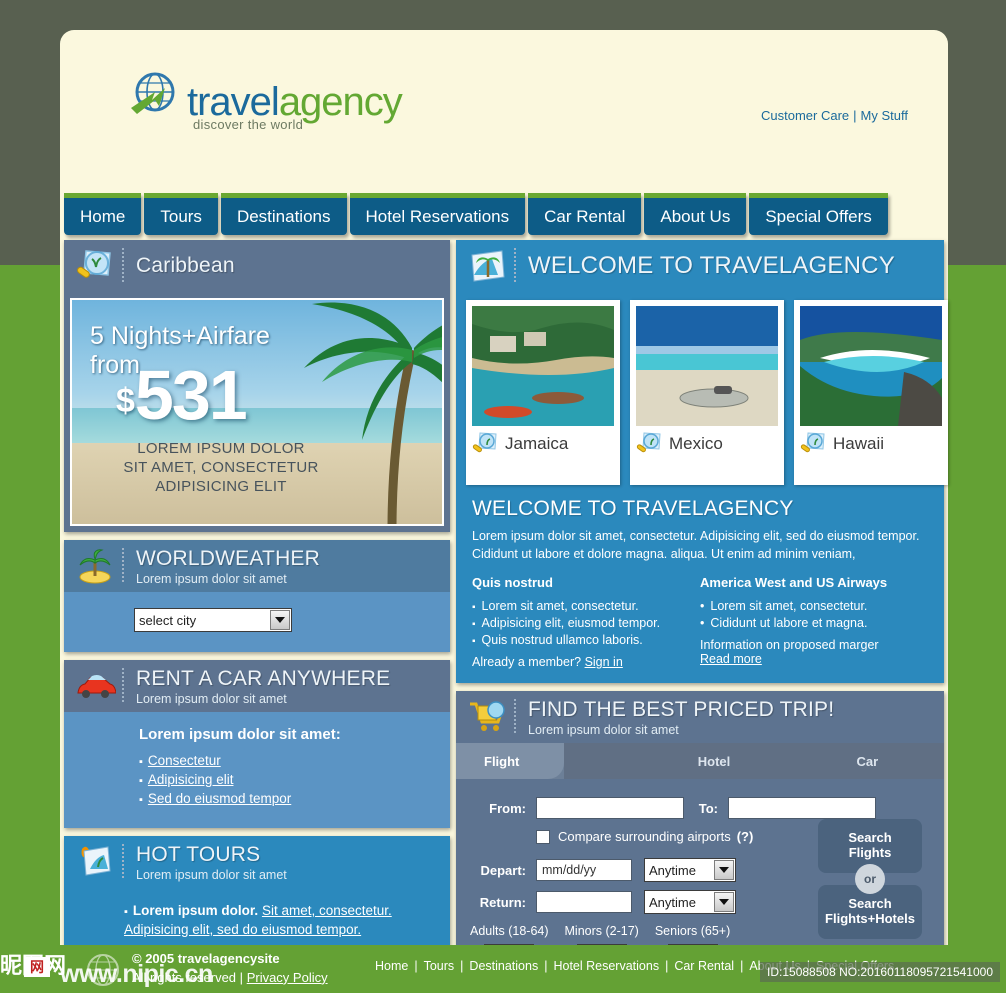 This screenshot has width=1006, height=993. I want to click on adults-label: Adults (18-64), so click(509, 931).